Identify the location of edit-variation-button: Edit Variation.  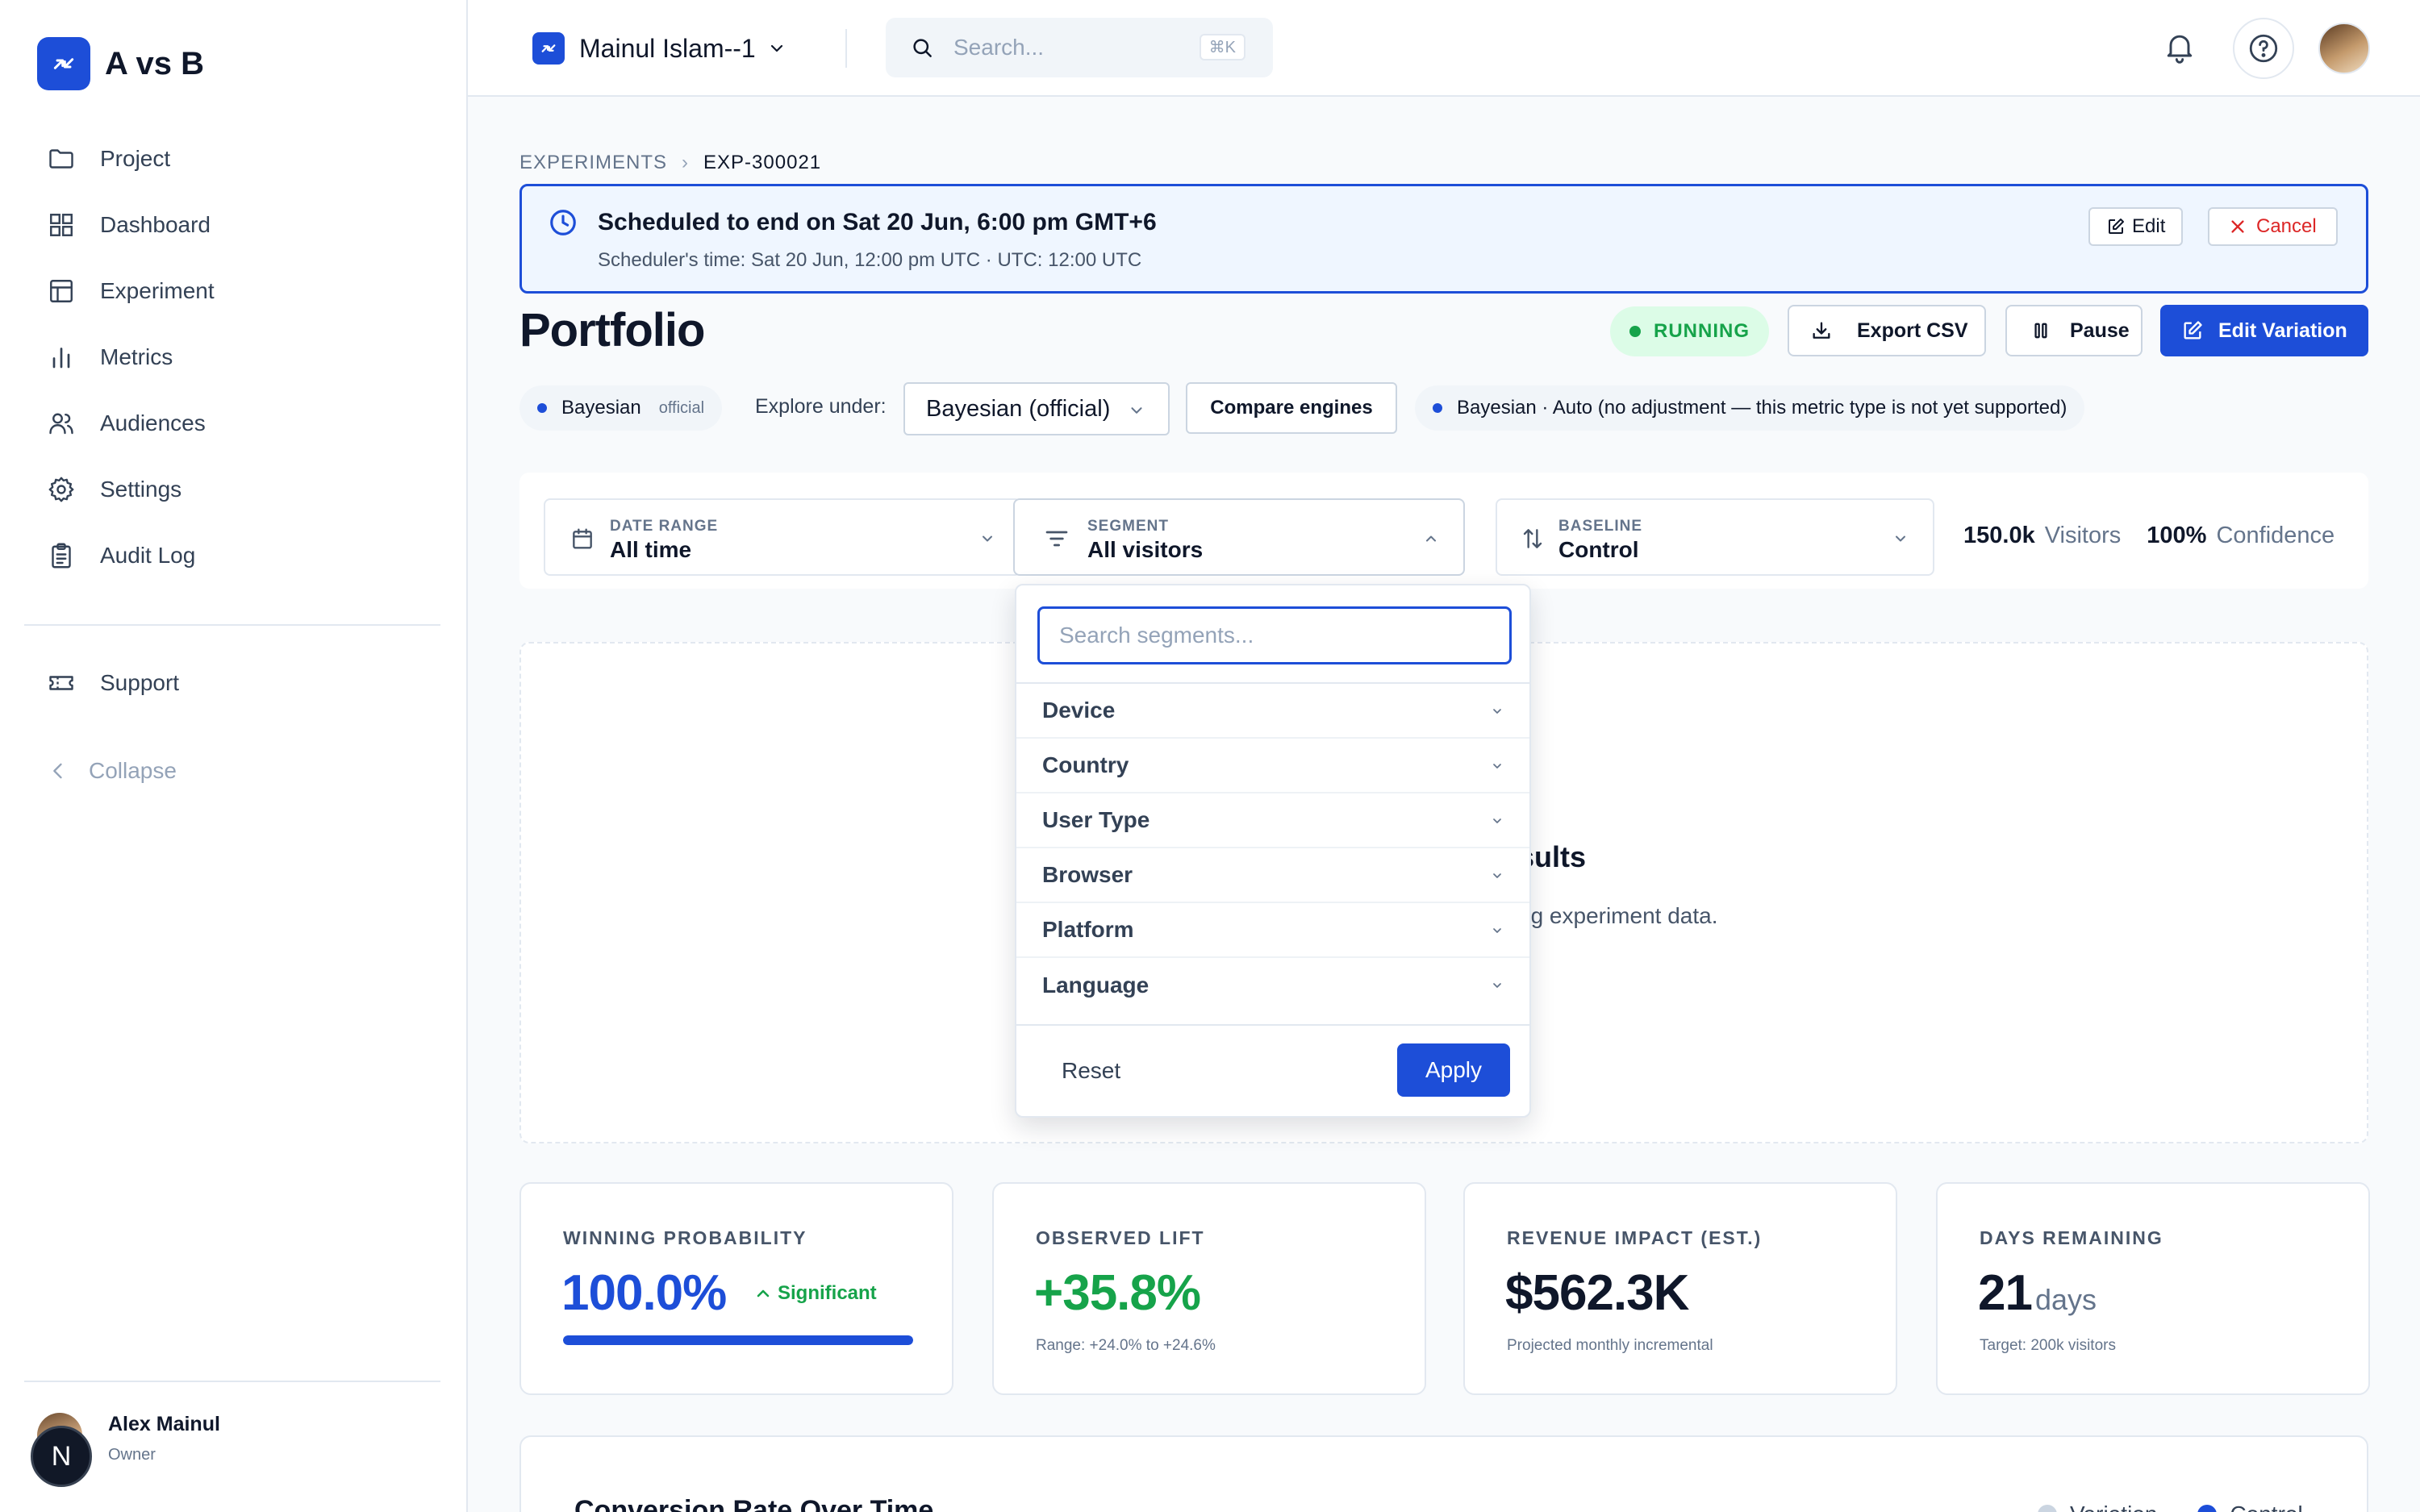
(2264, 330).